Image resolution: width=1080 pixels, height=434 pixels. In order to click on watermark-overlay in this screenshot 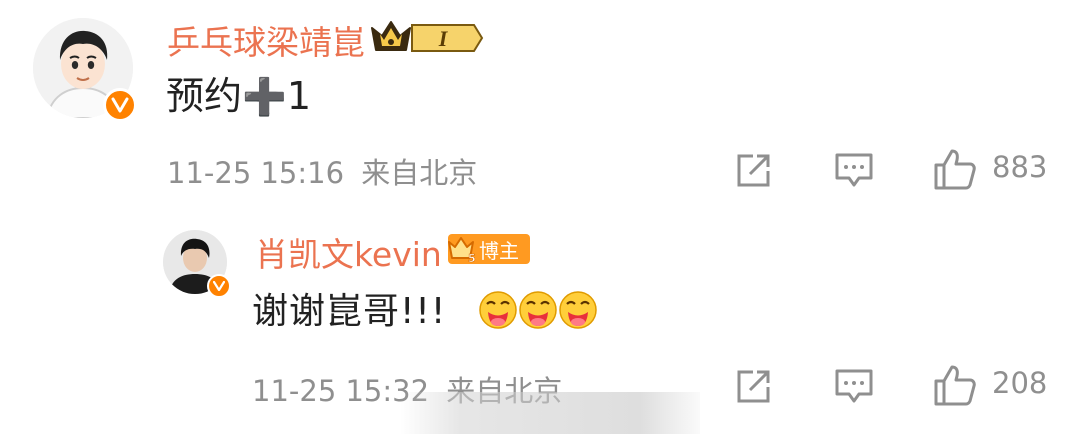, I will do `click(550, 413)`.